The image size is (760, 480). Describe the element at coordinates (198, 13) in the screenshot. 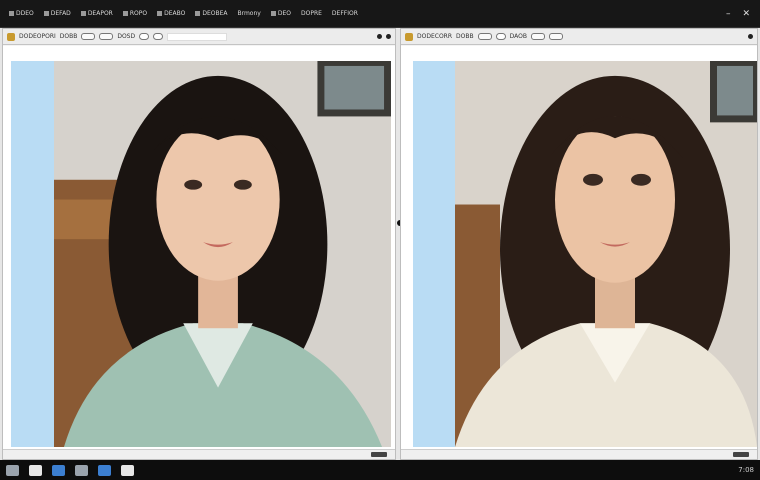

I see `window-icon` at that location.